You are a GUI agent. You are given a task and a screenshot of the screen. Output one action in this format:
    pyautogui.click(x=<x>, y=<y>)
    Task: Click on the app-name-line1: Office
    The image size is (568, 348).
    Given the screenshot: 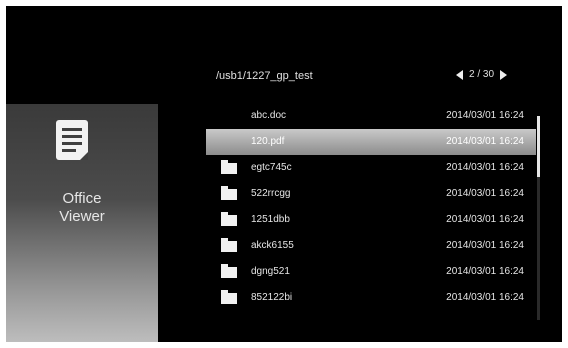 What is the action you would take?
    pyautogui.click(x=82, y=198)
    